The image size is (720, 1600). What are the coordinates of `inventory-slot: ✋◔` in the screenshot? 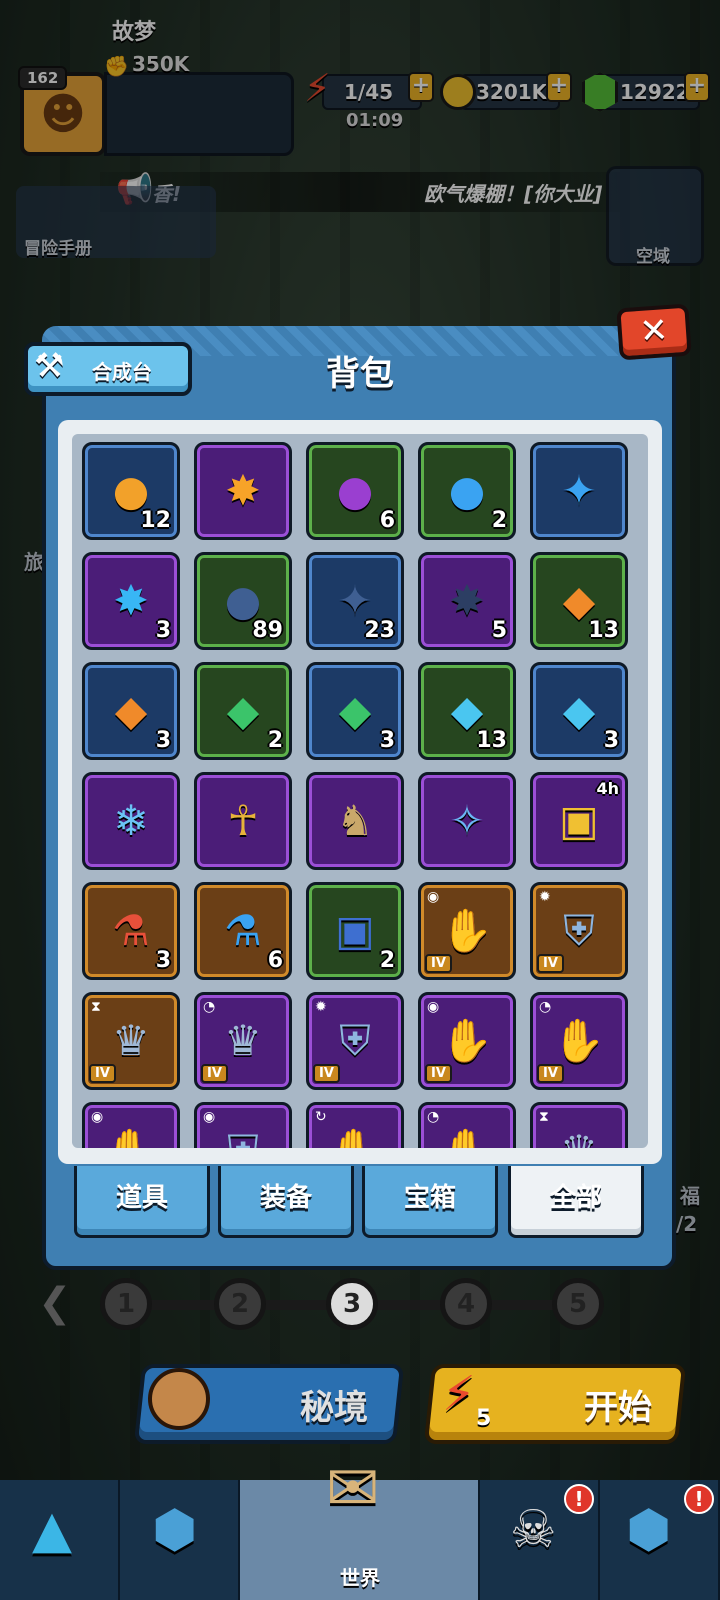 It's located at (467, 1125).